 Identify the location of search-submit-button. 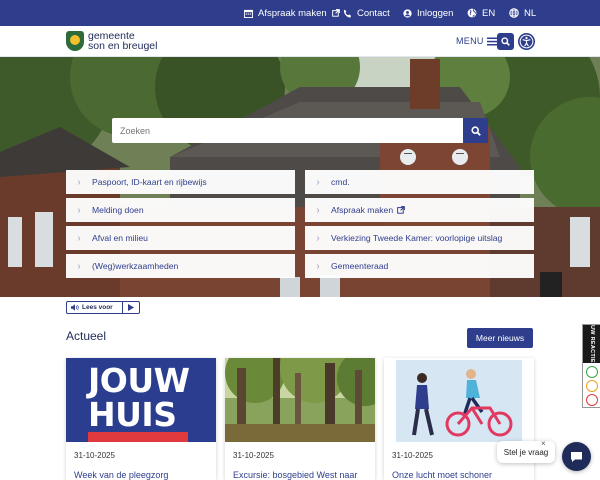
(475, 130).